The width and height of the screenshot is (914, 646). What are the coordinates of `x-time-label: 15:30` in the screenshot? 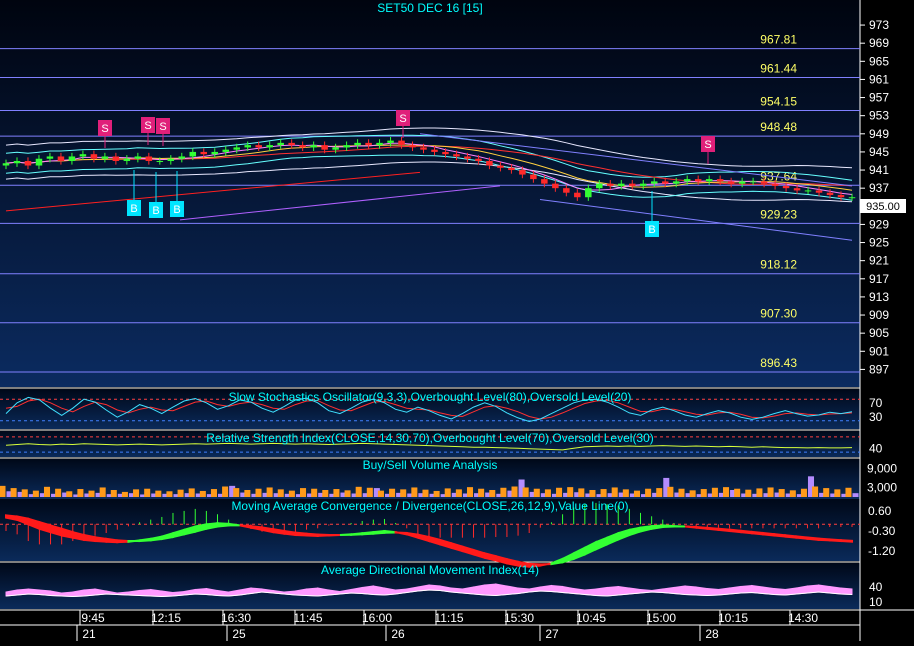 It's located at (519, 618).